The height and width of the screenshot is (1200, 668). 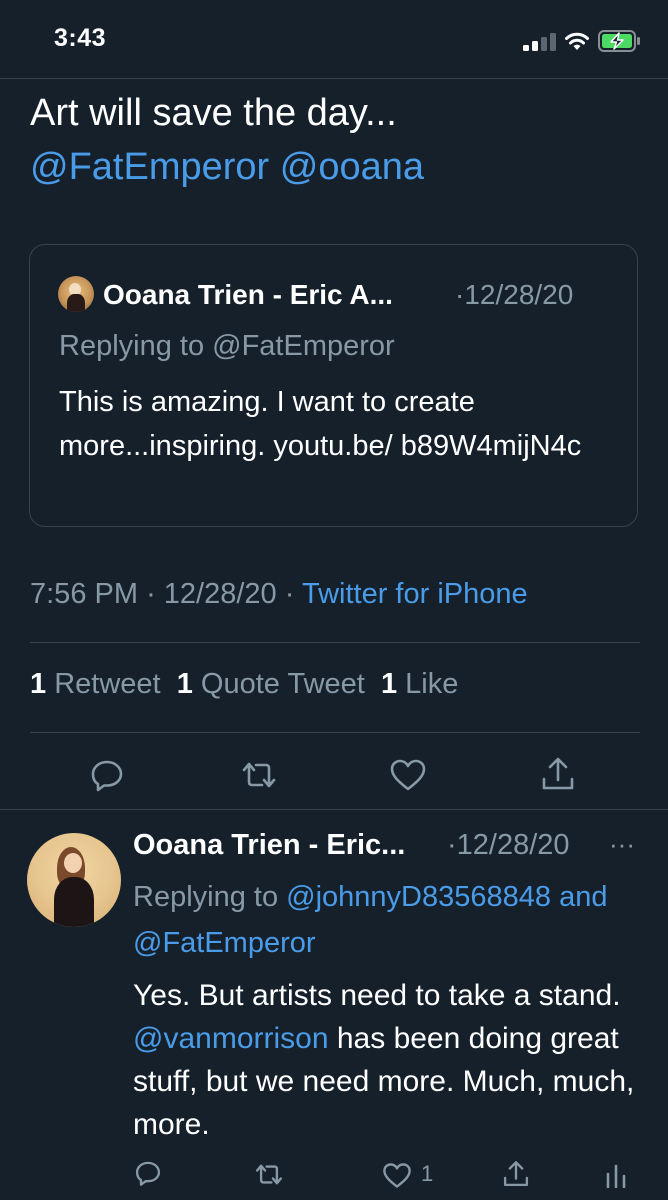 What do you see at coordinates (335, 732) in the screenshot?
I see `stats-divider` at bounding box center [335, 732].